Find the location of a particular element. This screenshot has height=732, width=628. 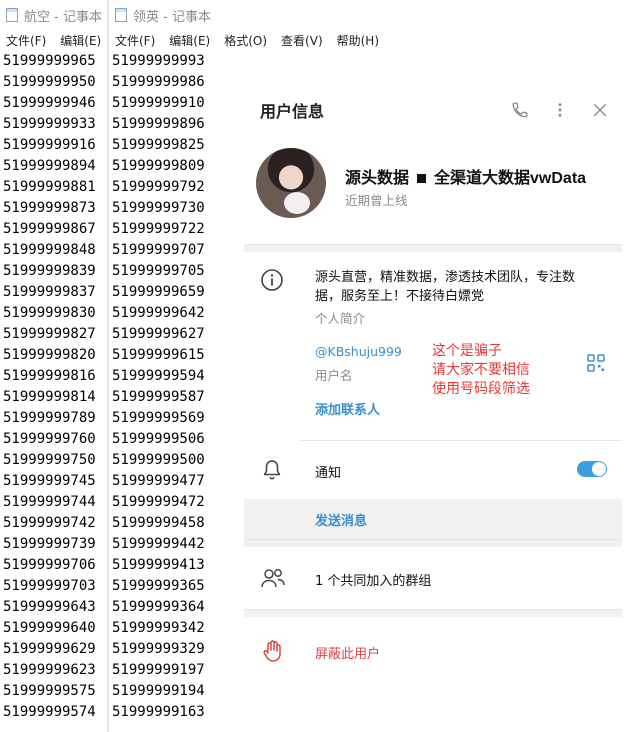

bell-icon is located at coordinates (273, 470).